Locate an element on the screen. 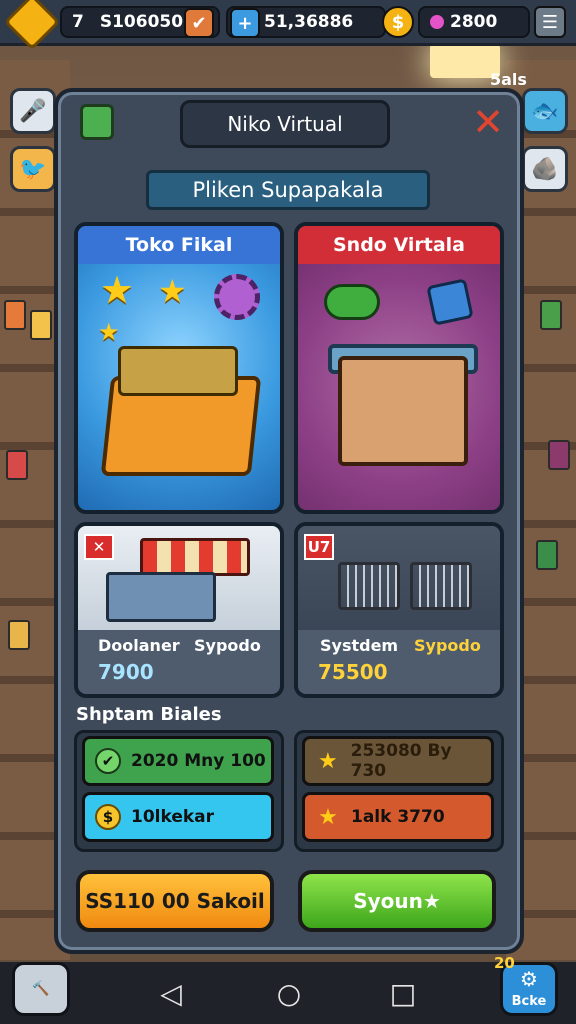  back-icon: ◁ is located at coordinates (171, 993).